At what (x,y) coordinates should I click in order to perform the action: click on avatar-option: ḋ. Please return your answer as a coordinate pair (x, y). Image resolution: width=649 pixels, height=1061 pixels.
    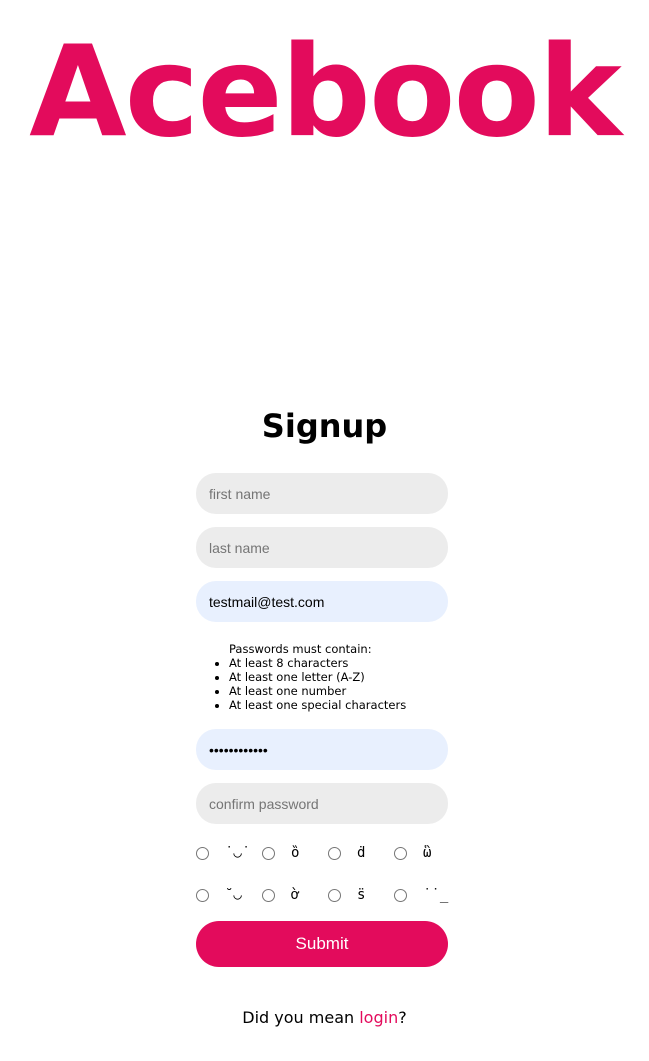
    Looking at the image, I should click on (346, 853).